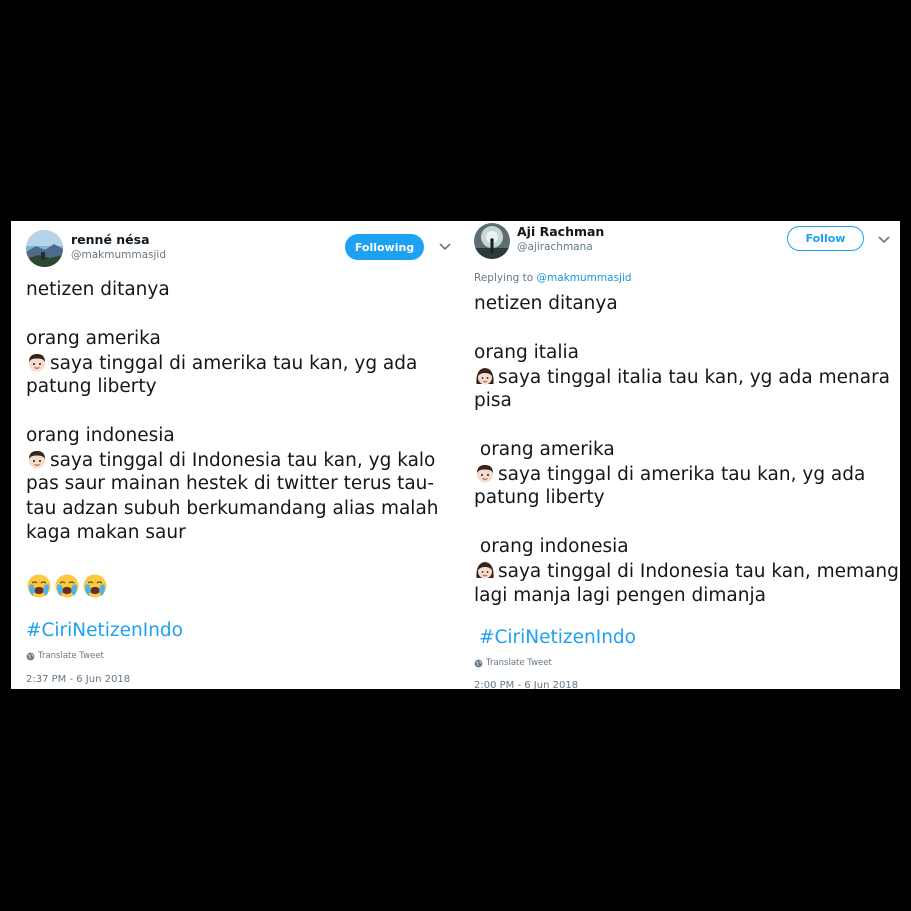  I want to click on tweet-line: kaga makan saur, so click(106, 532).